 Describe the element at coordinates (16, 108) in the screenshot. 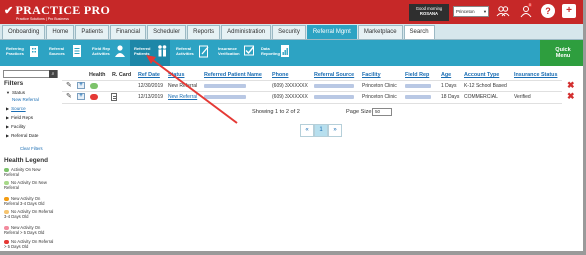

I see `filter-source: ▶ Source` at that location.